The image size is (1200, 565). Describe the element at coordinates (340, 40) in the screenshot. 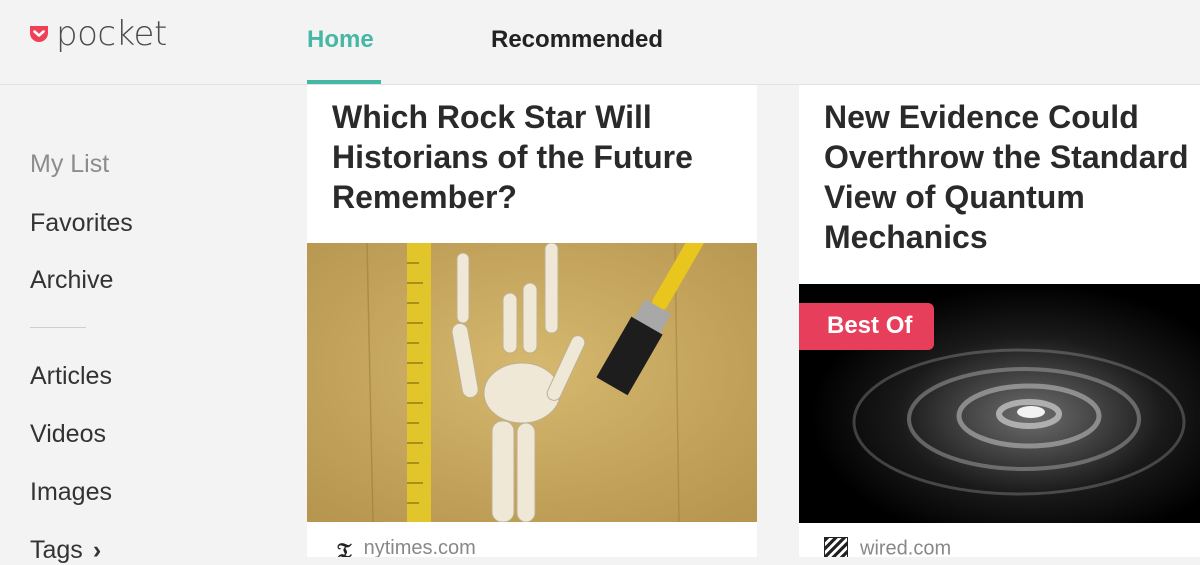

I see `tab-home: Home` at that location.